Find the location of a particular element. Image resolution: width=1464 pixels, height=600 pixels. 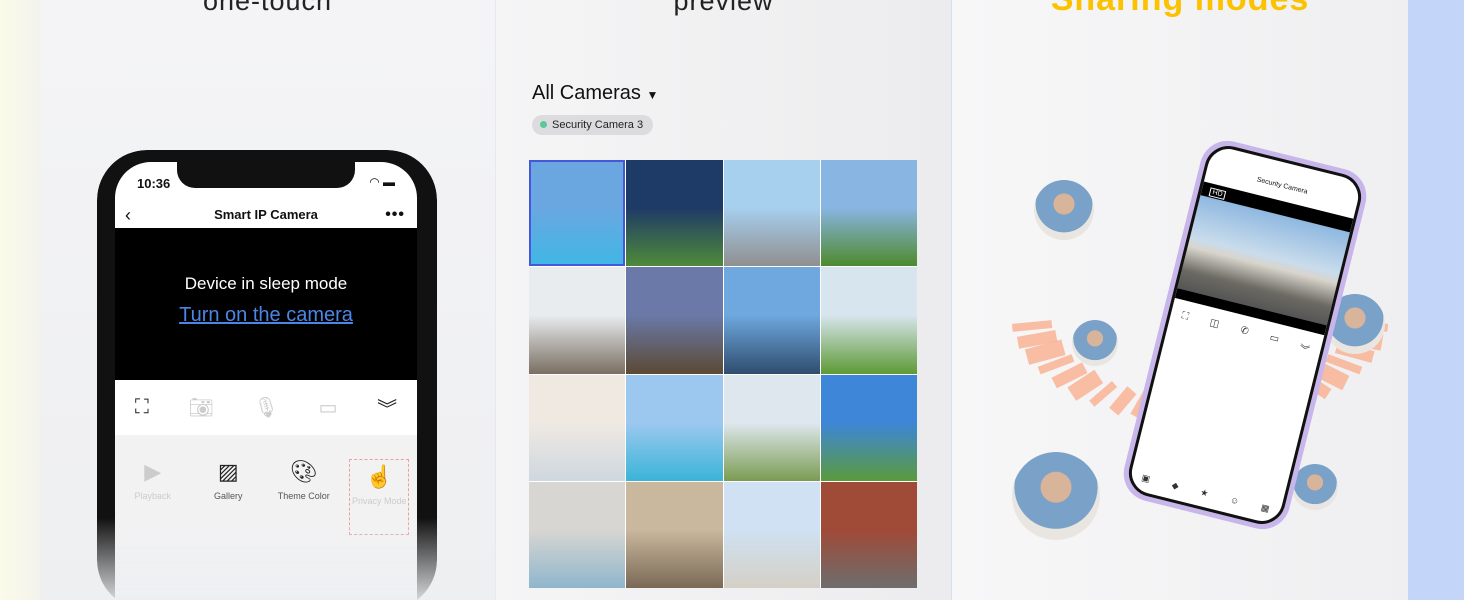

tab-icon: ▣ is located at coordinates (1146, 478).